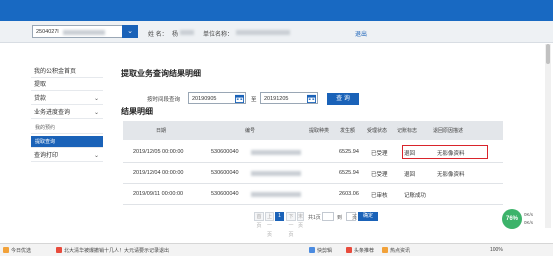 This screenshot has height=256, width=553. What do you see at coordinates (158, 194) in the screenshot?
I see `cell-date: 2019/09/11 00:00:00` at bounding box center [158, 194].